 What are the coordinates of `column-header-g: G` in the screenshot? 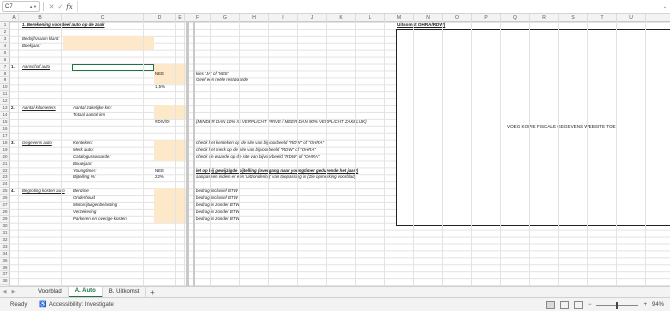 It's located at (225, 18).